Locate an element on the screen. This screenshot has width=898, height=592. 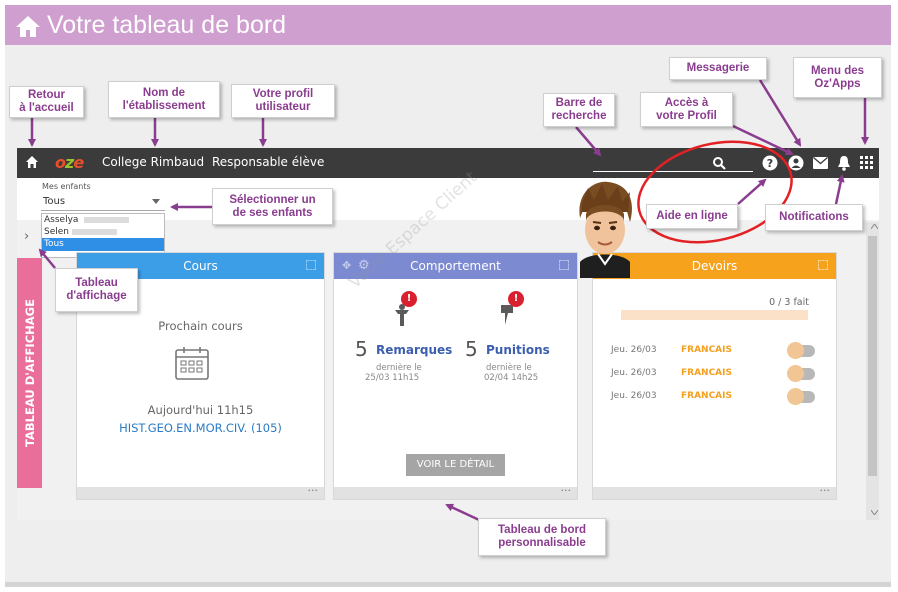
callout-nom-etablissement: Nom de l'établissement is located at coordinates (164, 99).